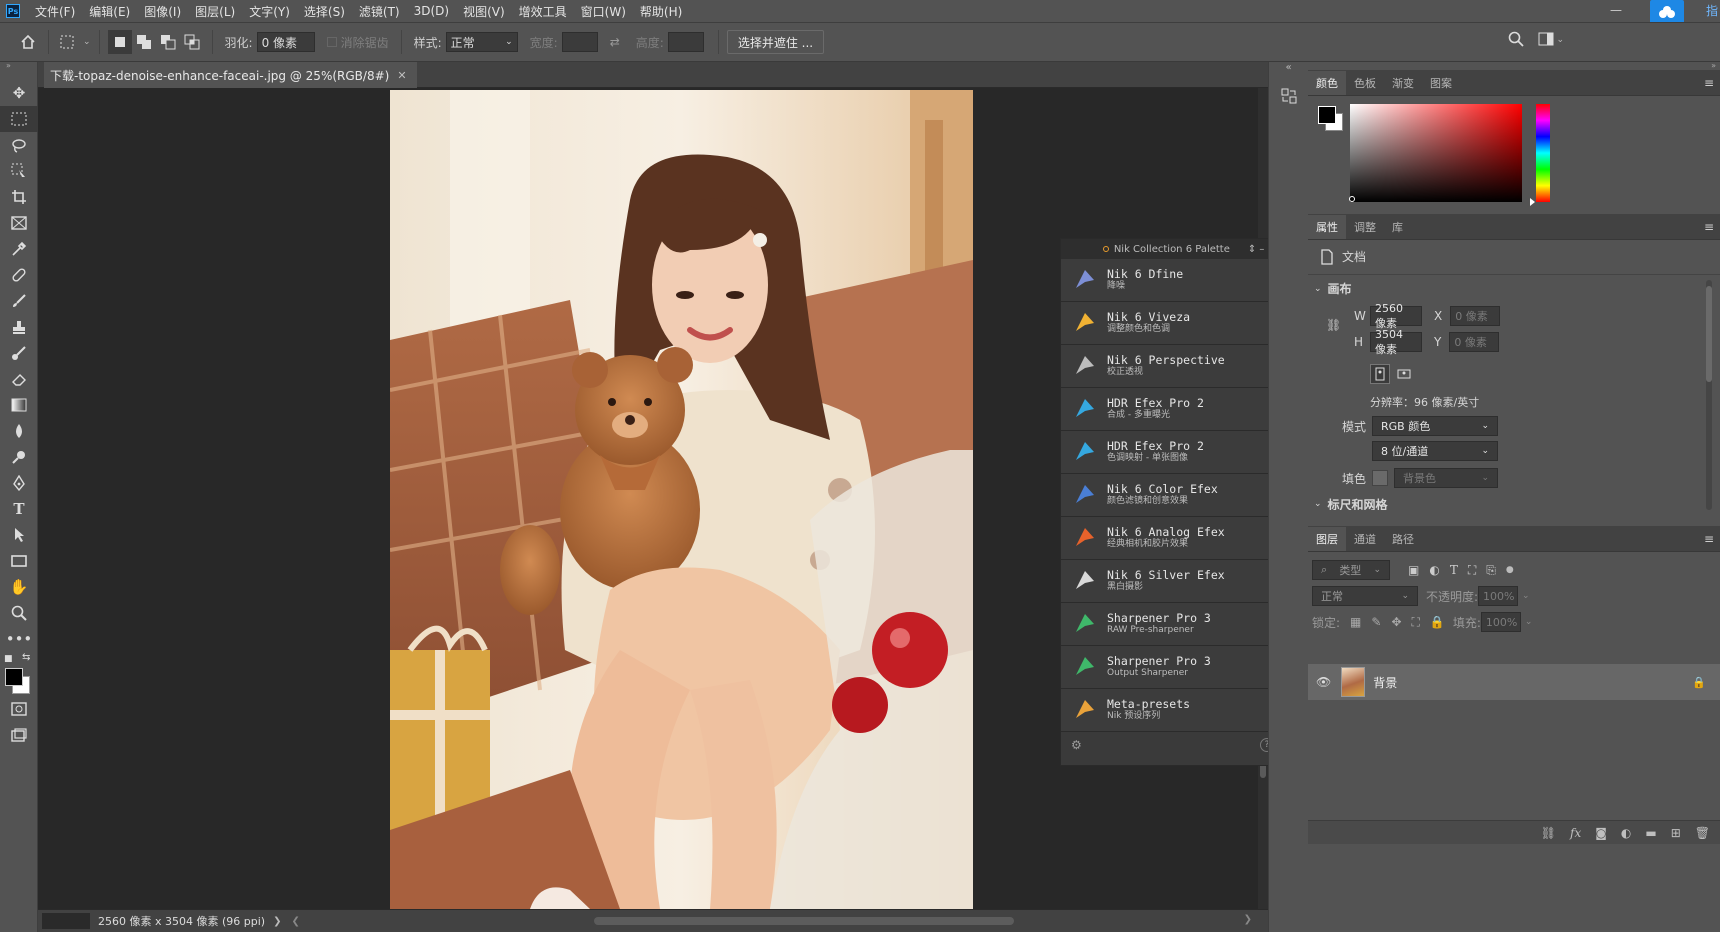 This screenshot has width=1720, height=932. I want to click on chevron-left-icon: ❮, so click(295, 921).